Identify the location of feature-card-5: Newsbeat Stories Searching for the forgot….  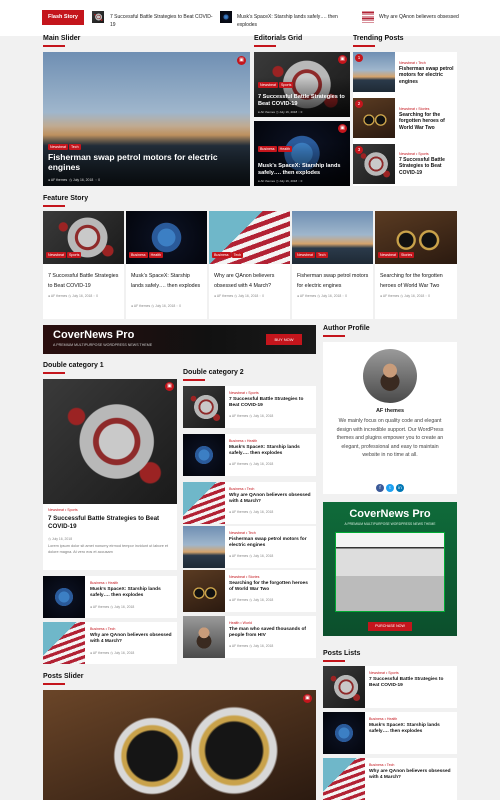
(416, 265).